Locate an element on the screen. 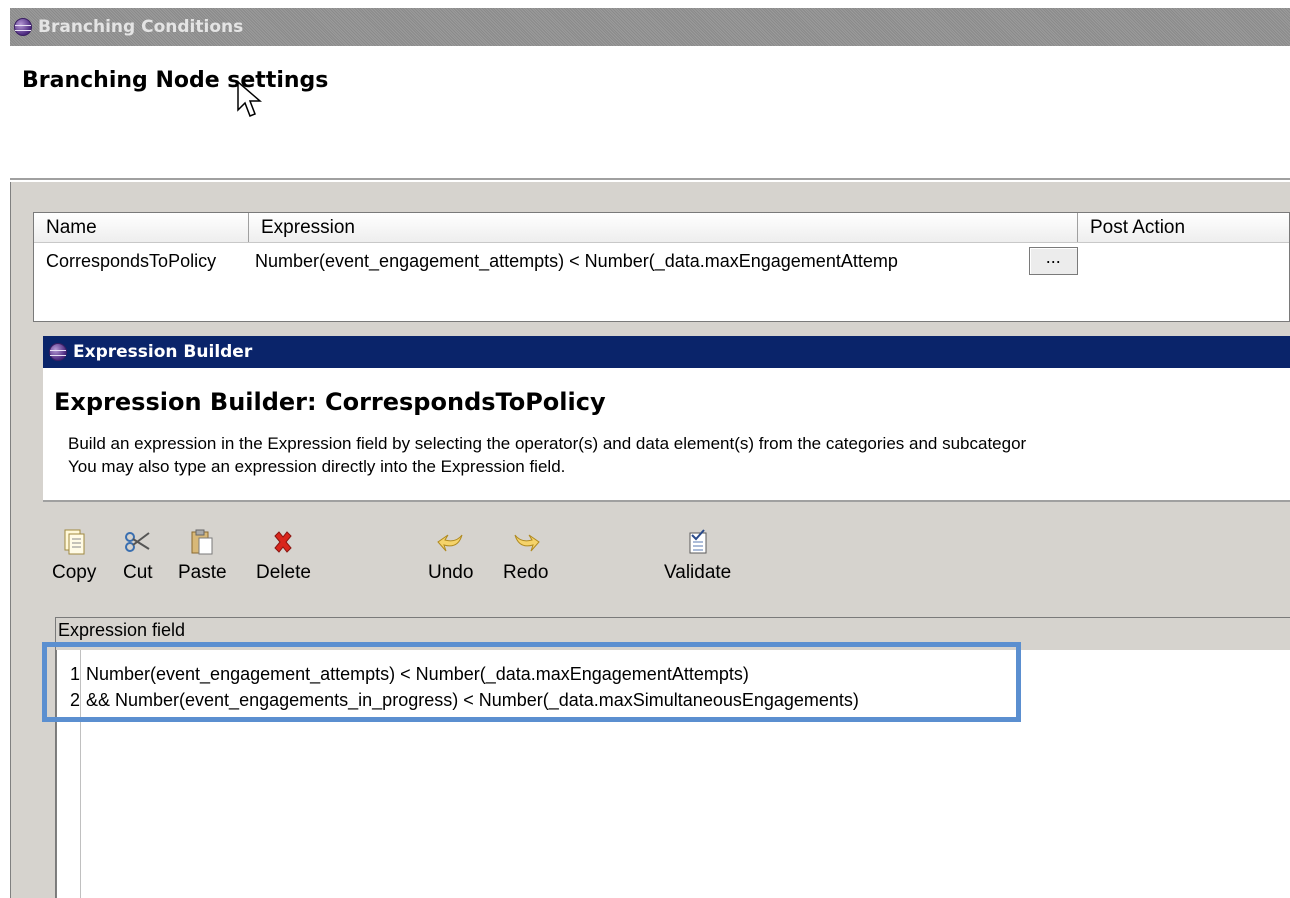 This screenshot has height=898, width=1290. row-name-cell: CorrespondsToPolicy is located at coordinates (141, 261).